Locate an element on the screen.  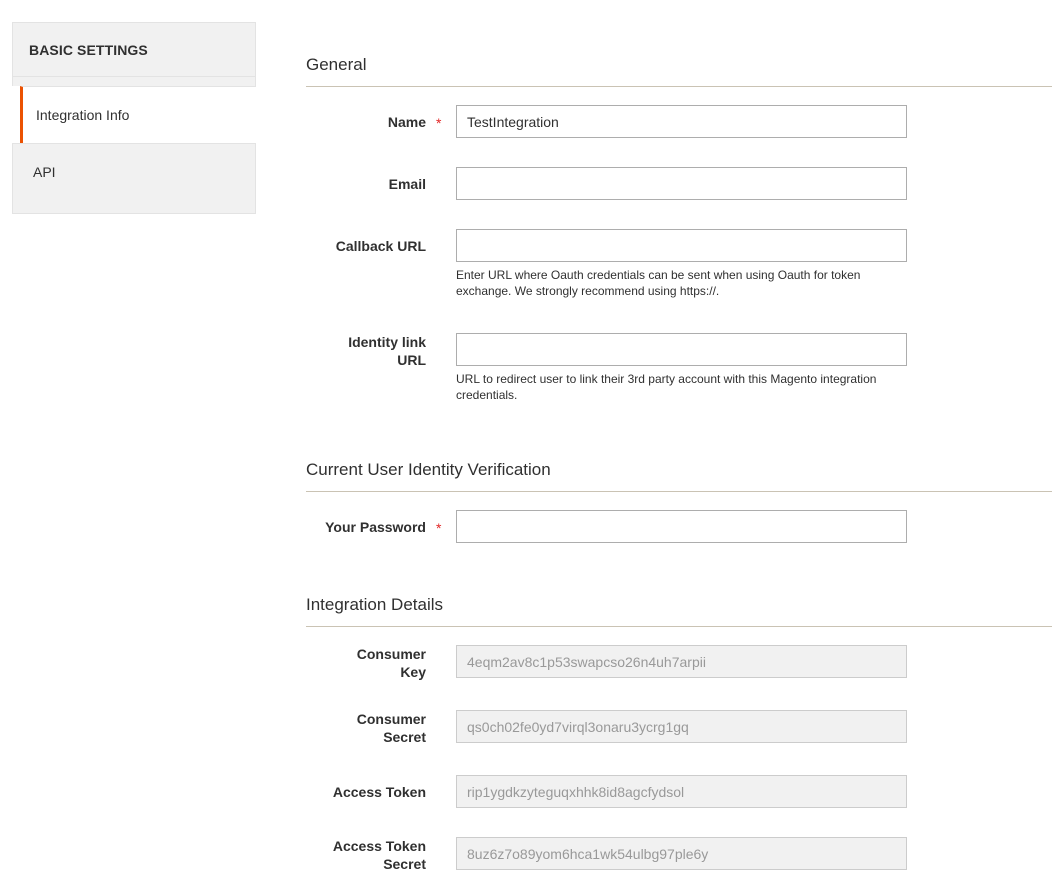
password-label: Your Password is located at coordinates (375, 527).